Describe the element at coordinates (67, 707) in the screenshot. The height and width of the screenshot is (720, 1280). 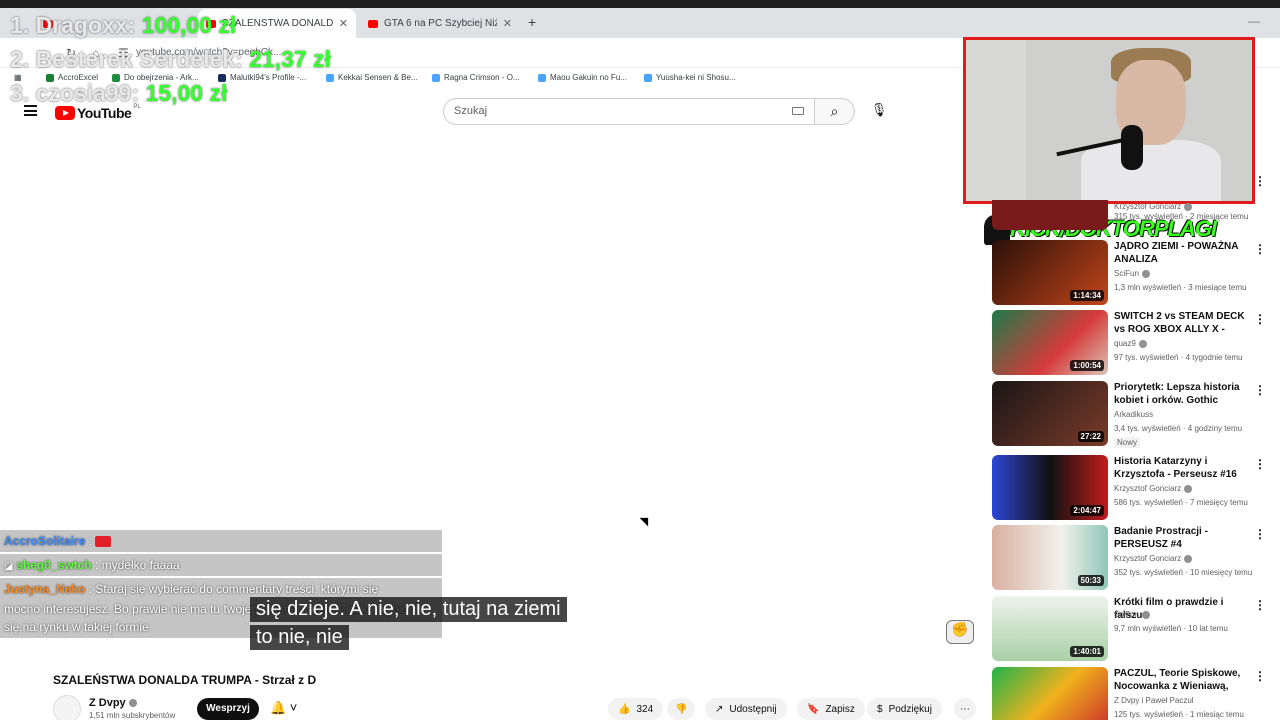
I see `channel-avatar` at that location.